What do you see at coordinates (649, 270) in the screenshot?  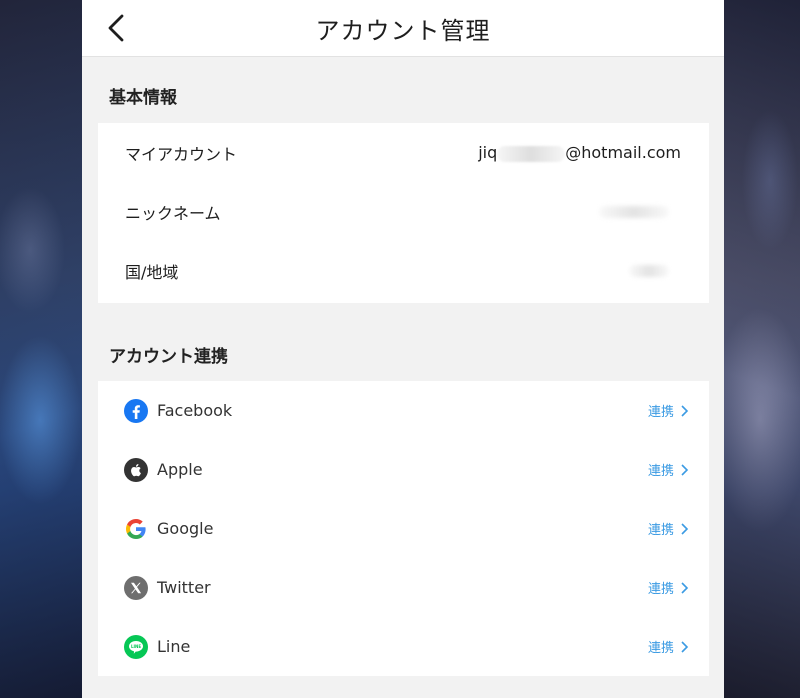 I see `redacted-country` at bounding box center [649, 270].